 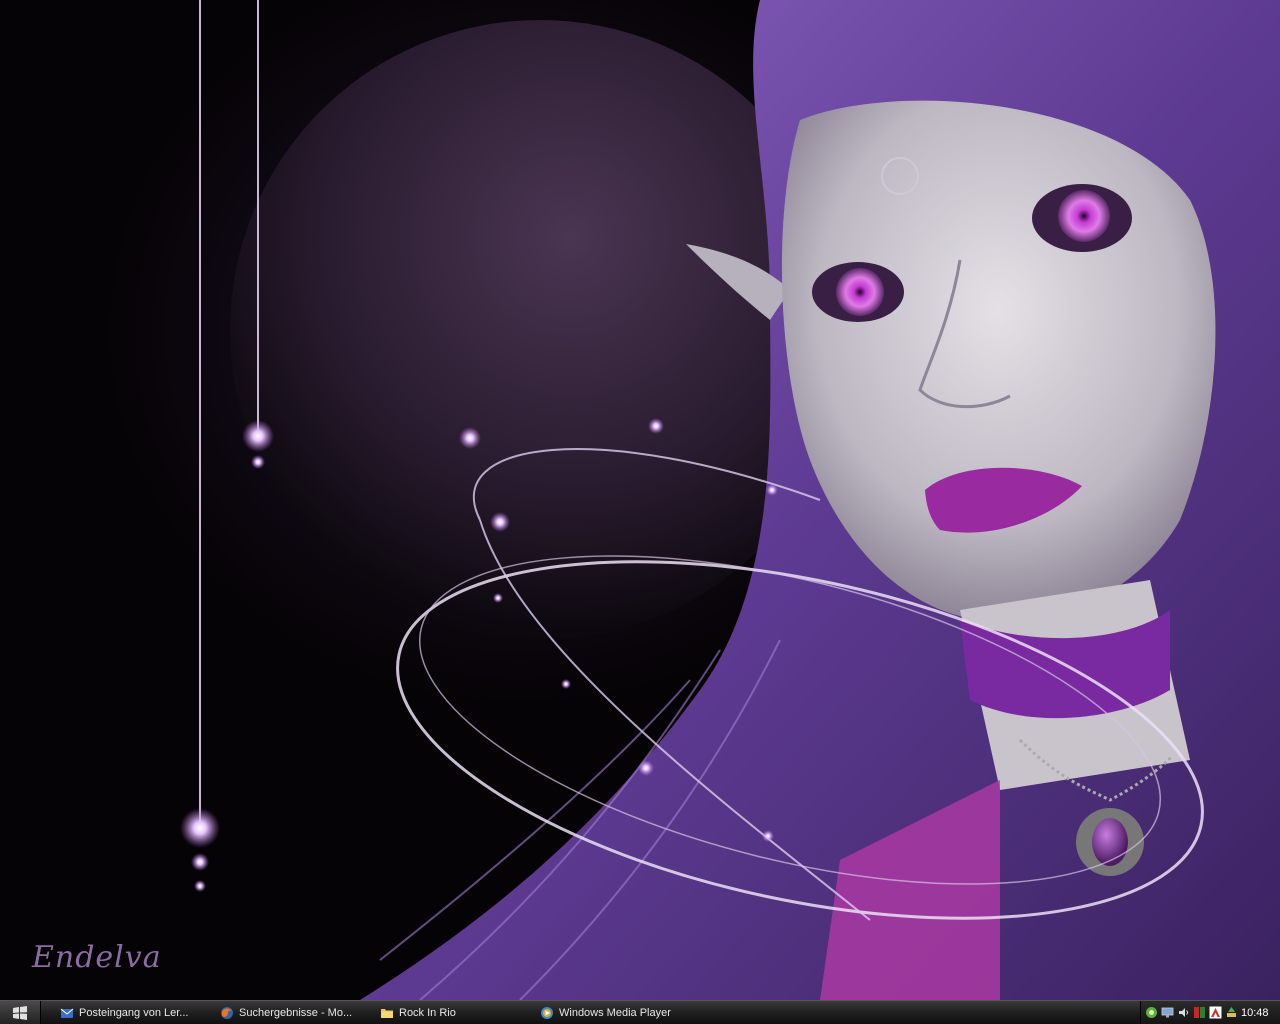 I want to click on taskbar-item-media-player: Windows Media Player, so click(x=612, y=1012).